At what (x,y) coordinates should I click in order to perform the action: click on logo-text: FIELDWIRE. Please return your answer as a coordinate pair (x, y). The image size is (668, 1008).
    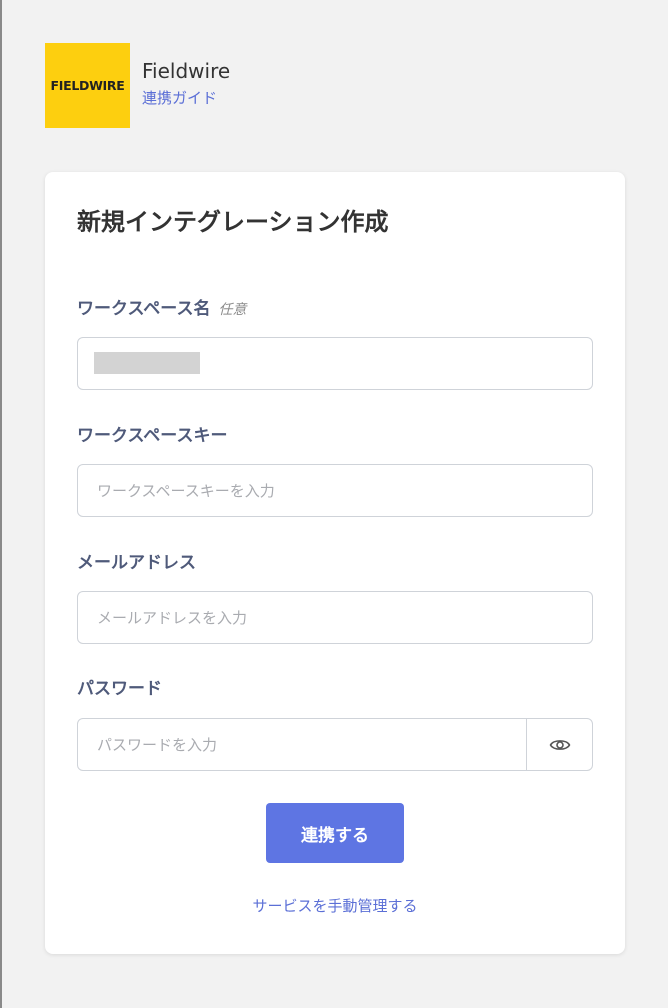
    Looking at the image, I should click on (87, 85).